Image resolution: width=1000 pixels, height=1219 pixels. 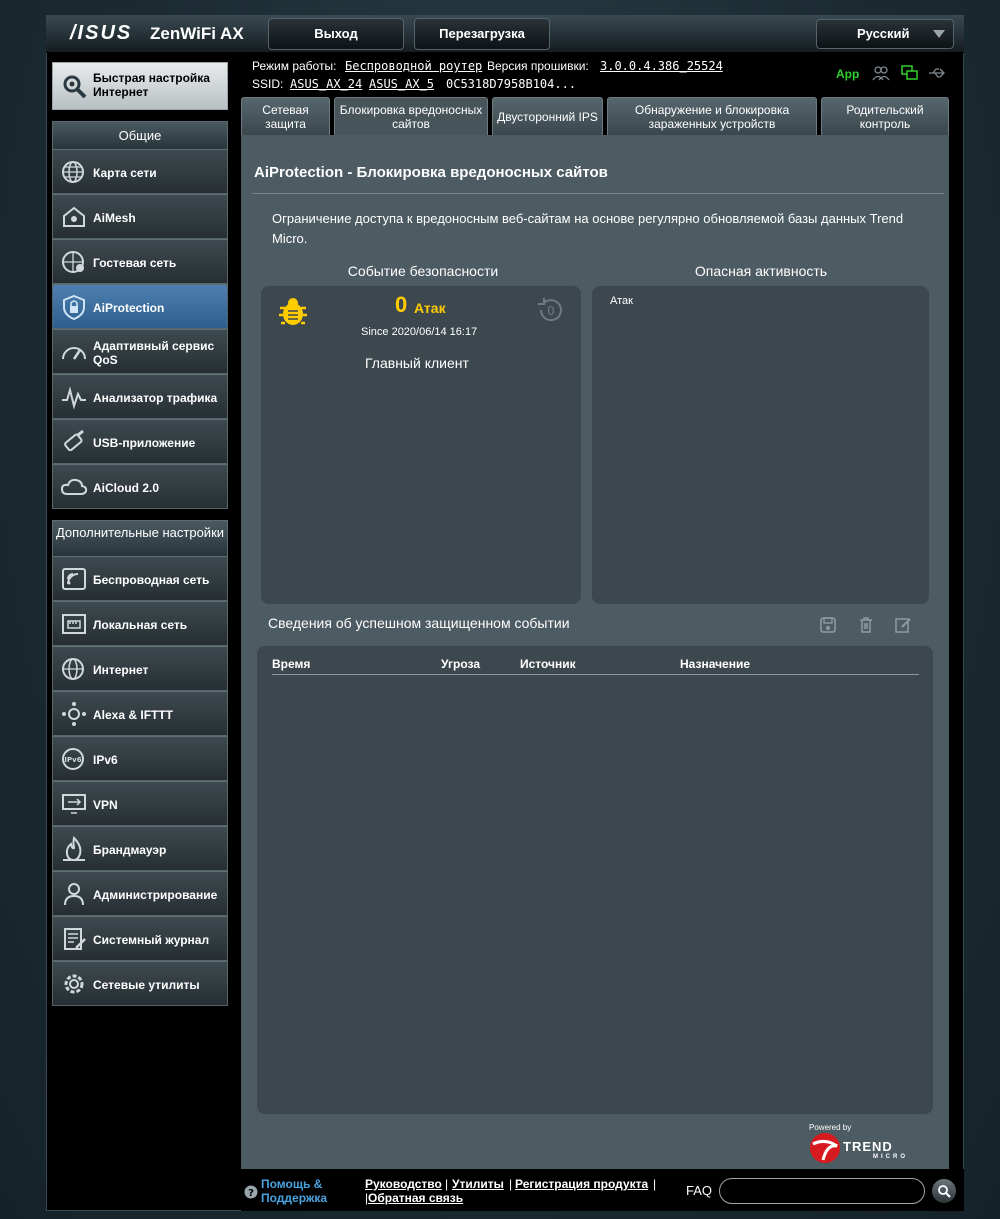 I want to click on logout-button: Выход, so click(x=336, y=34).